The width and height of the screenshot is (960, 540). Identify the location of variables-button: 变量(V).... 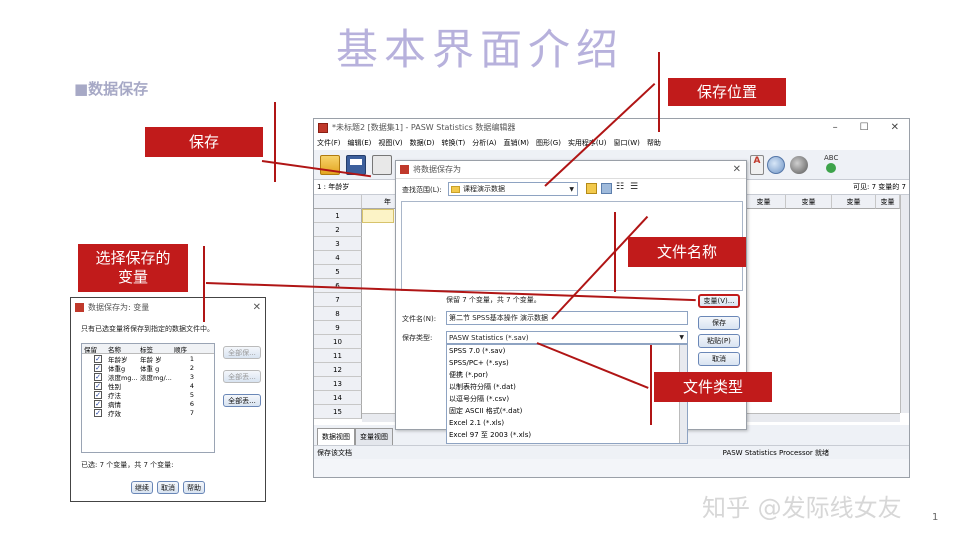
(719, 301).